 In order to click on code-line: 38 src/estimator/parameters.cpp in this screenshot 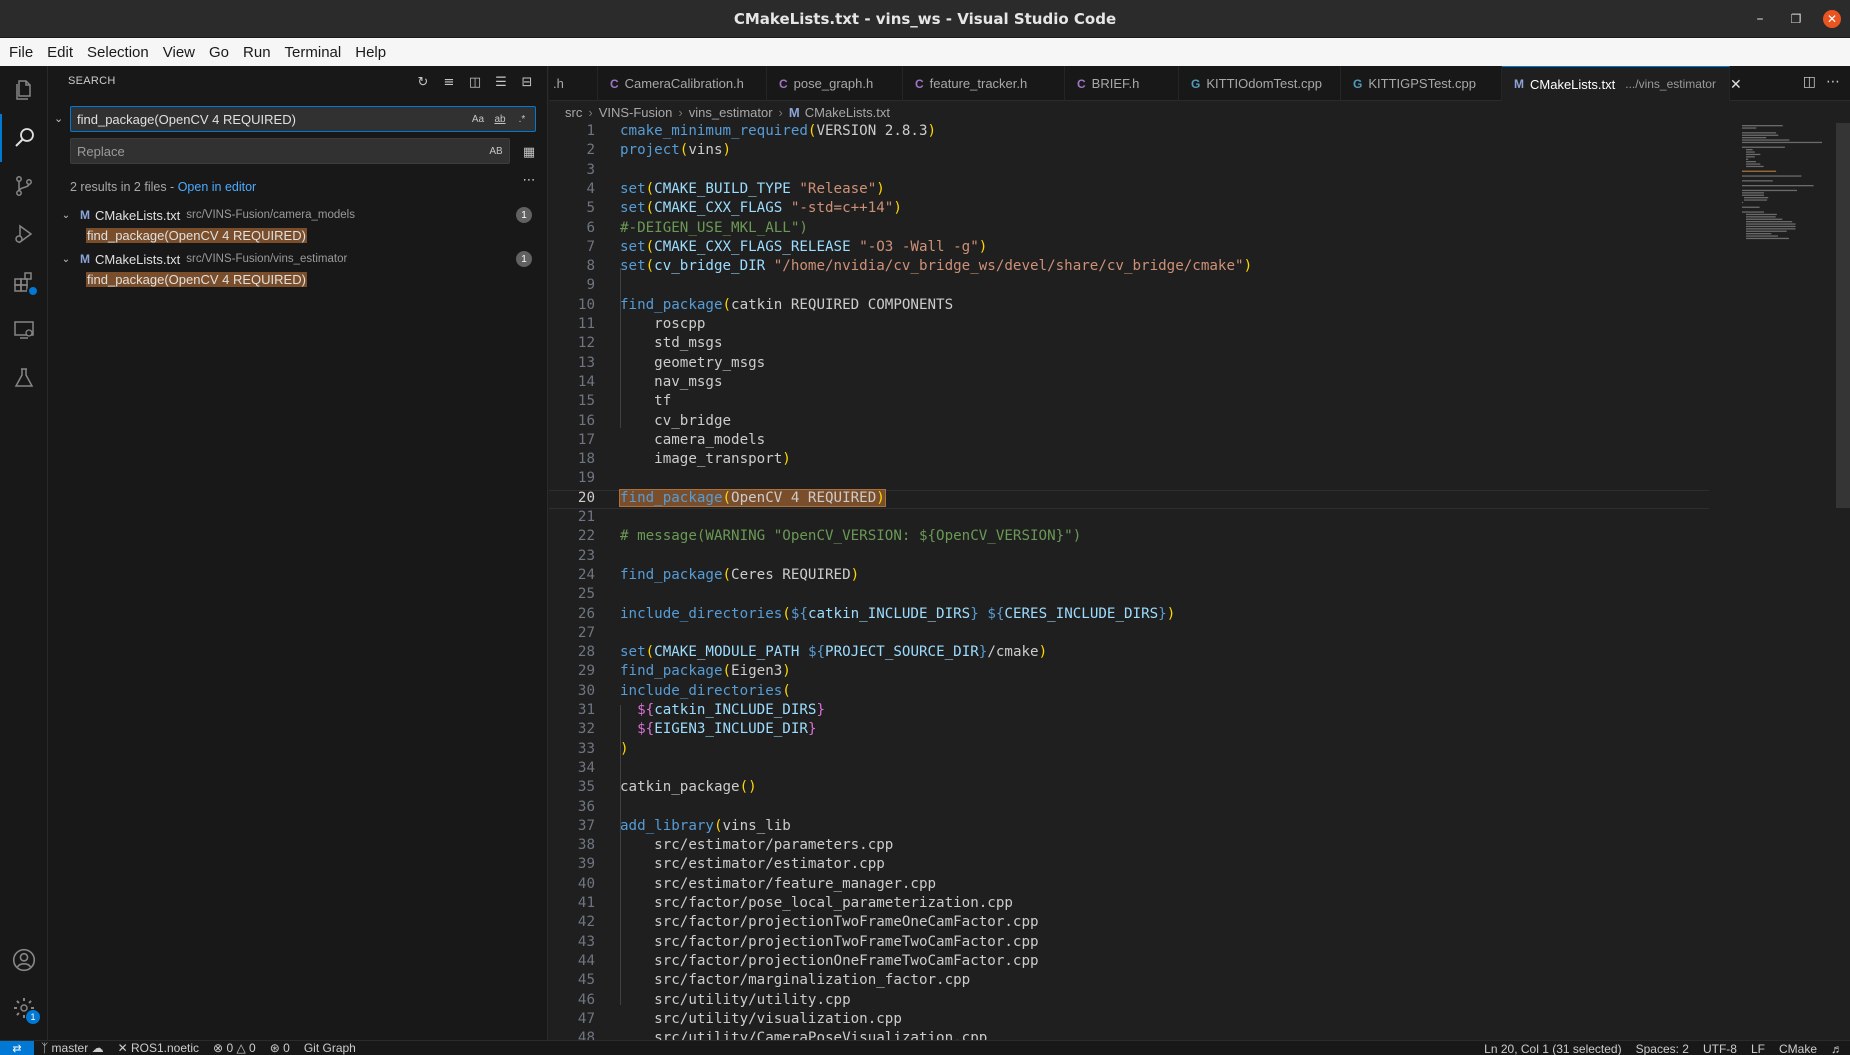, I will do `click(1129, 846)`.